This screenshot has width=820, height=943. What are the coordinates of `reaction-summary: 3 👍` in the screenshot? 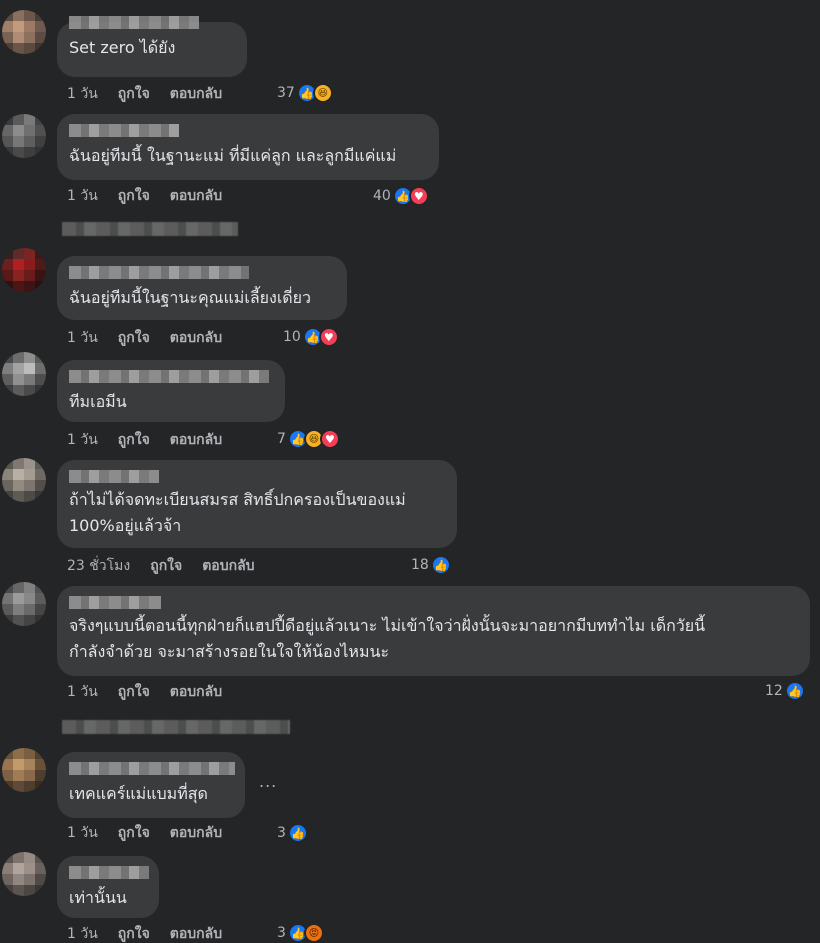 It's located at (292, 833).